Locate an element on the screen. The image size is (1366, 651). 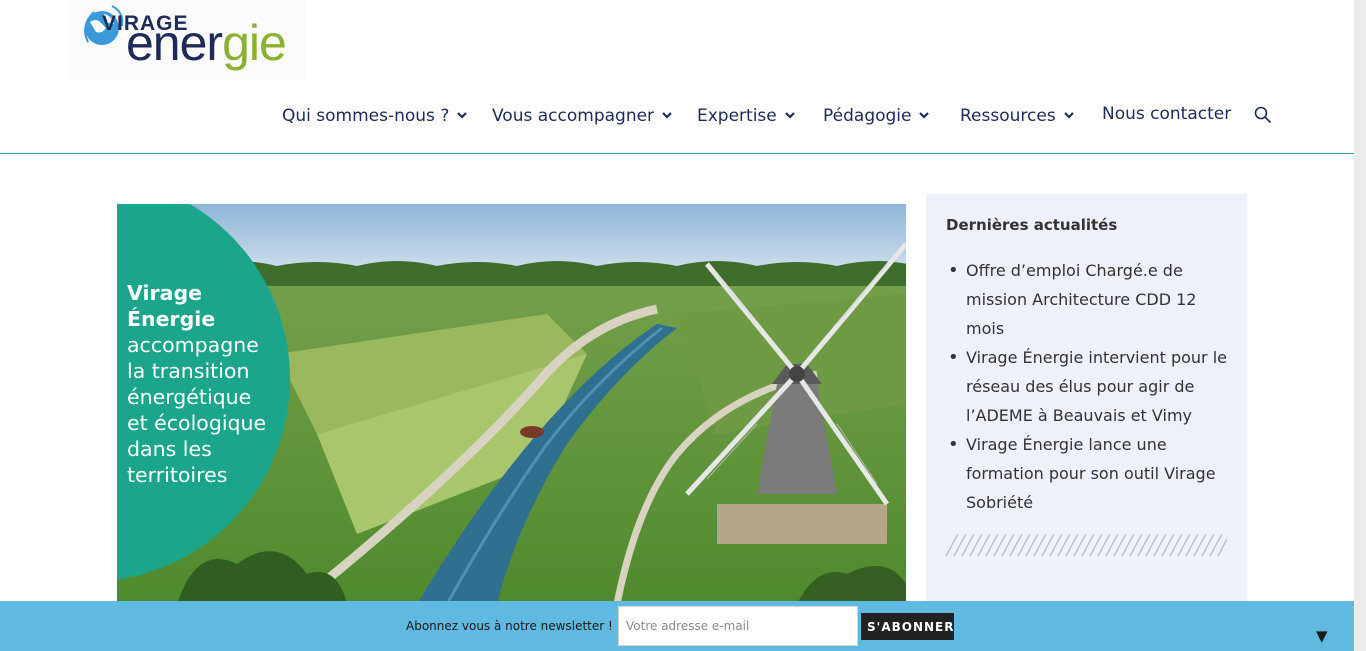
nav-item-pedagogie: Pédagogie is located at coordinates (876, 115).